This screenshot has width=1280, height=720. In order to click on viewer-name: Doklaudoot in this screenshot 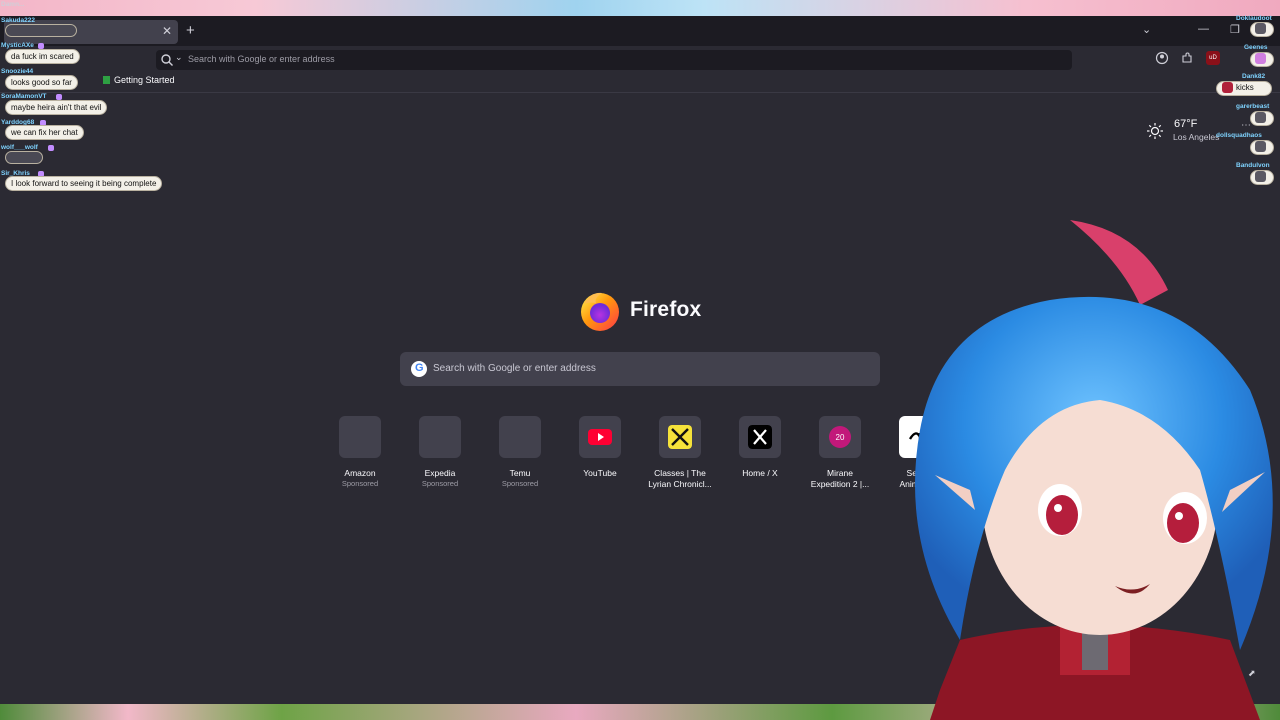, I will do `click(1254, 18)`.